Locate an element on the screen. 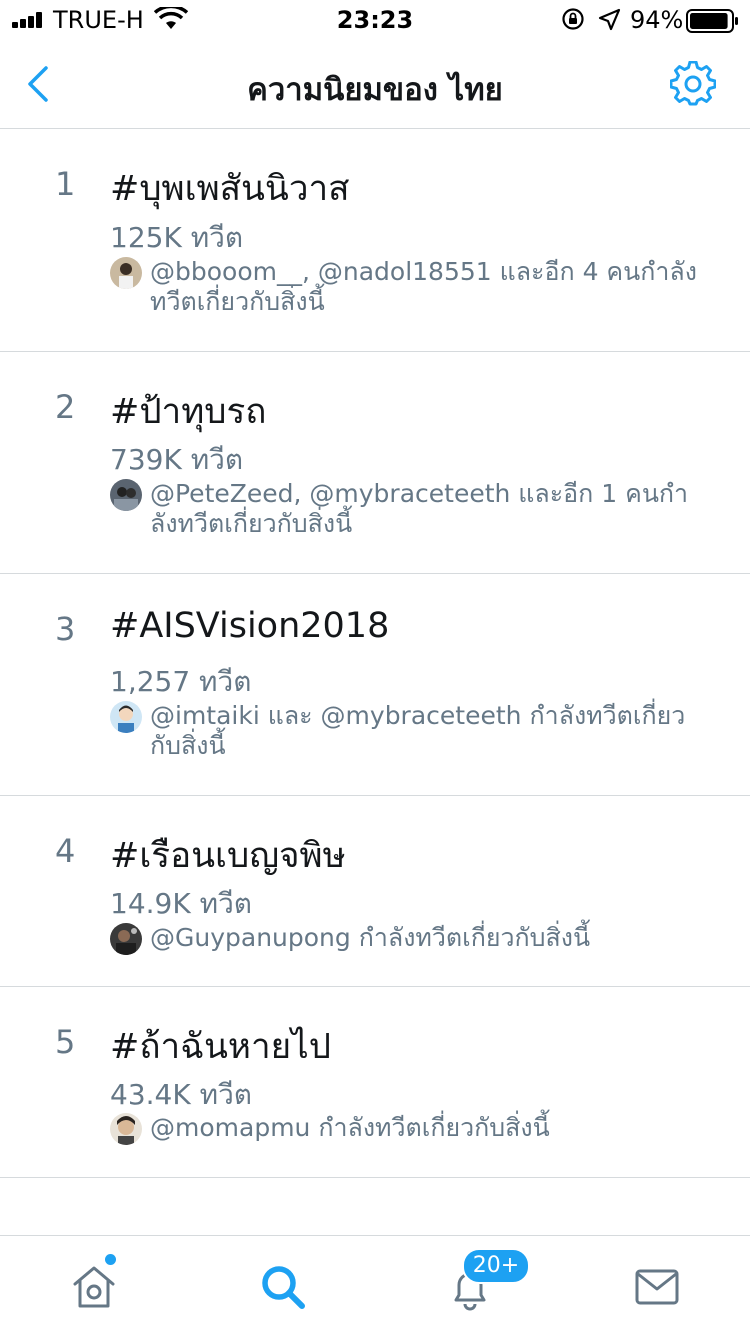  trend-hashtag: #บุพเพสันนิวาส is located at coordinates (230, 189).